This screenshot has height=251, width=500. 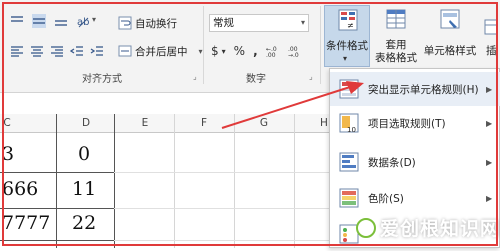 I want to click on cell-styles-button: 单元格样式, so click(x=450, y=36).